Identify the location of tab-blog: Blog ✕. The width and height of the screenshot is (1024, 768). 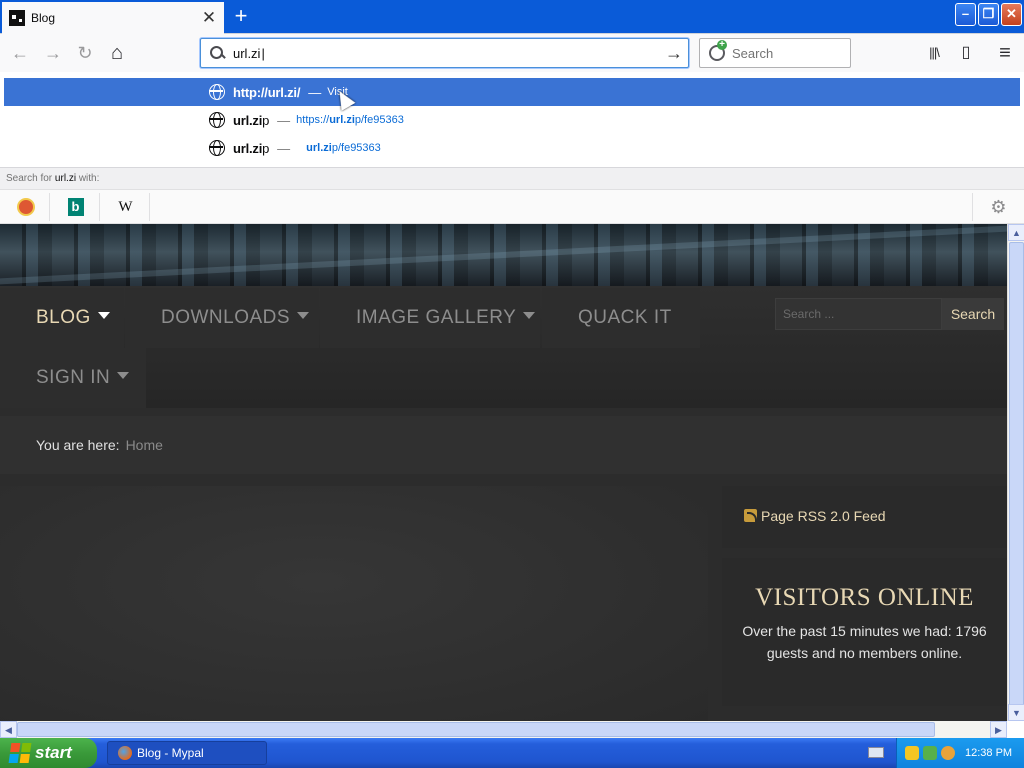
(113, 18).